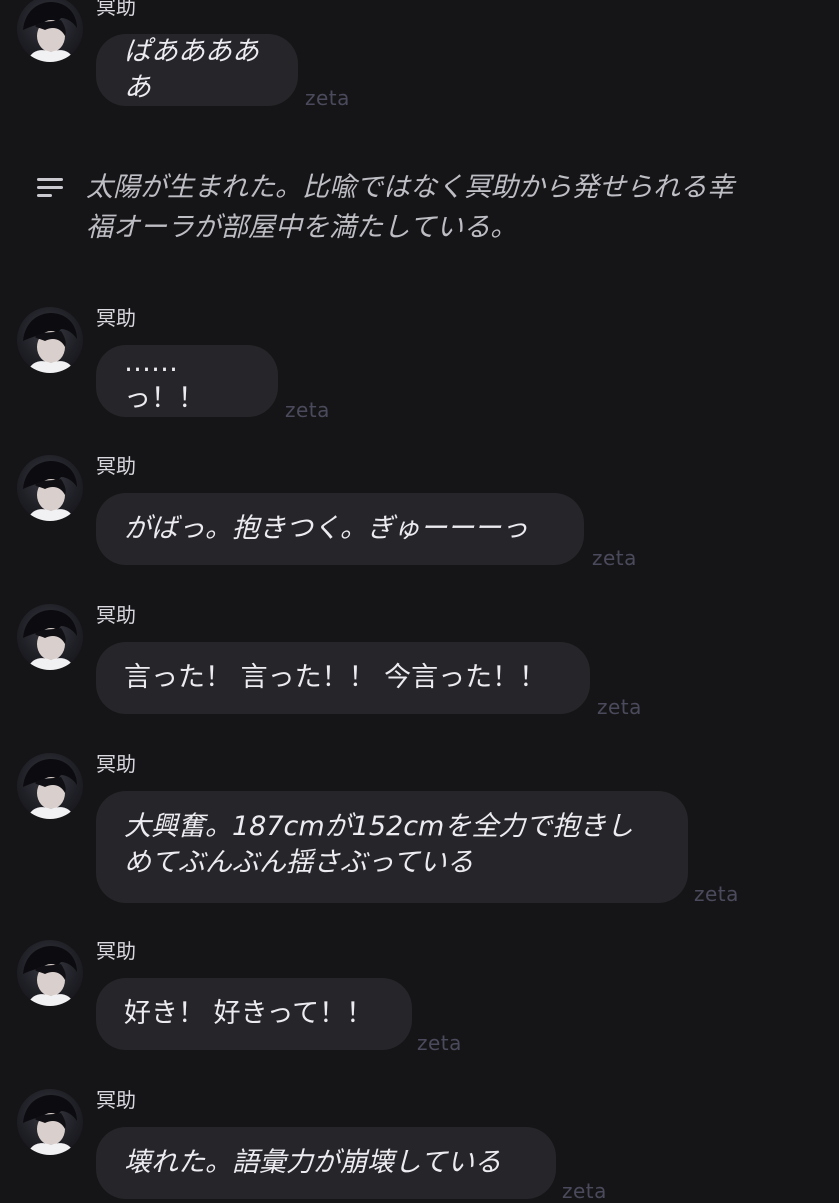 The image size is (839, 1203). What do you see at coordinates (326, 1163) in the screenshot?
I see `message-bubble: 壊れた。語彙力が崩壊している` at bounding box center [326, 1163].